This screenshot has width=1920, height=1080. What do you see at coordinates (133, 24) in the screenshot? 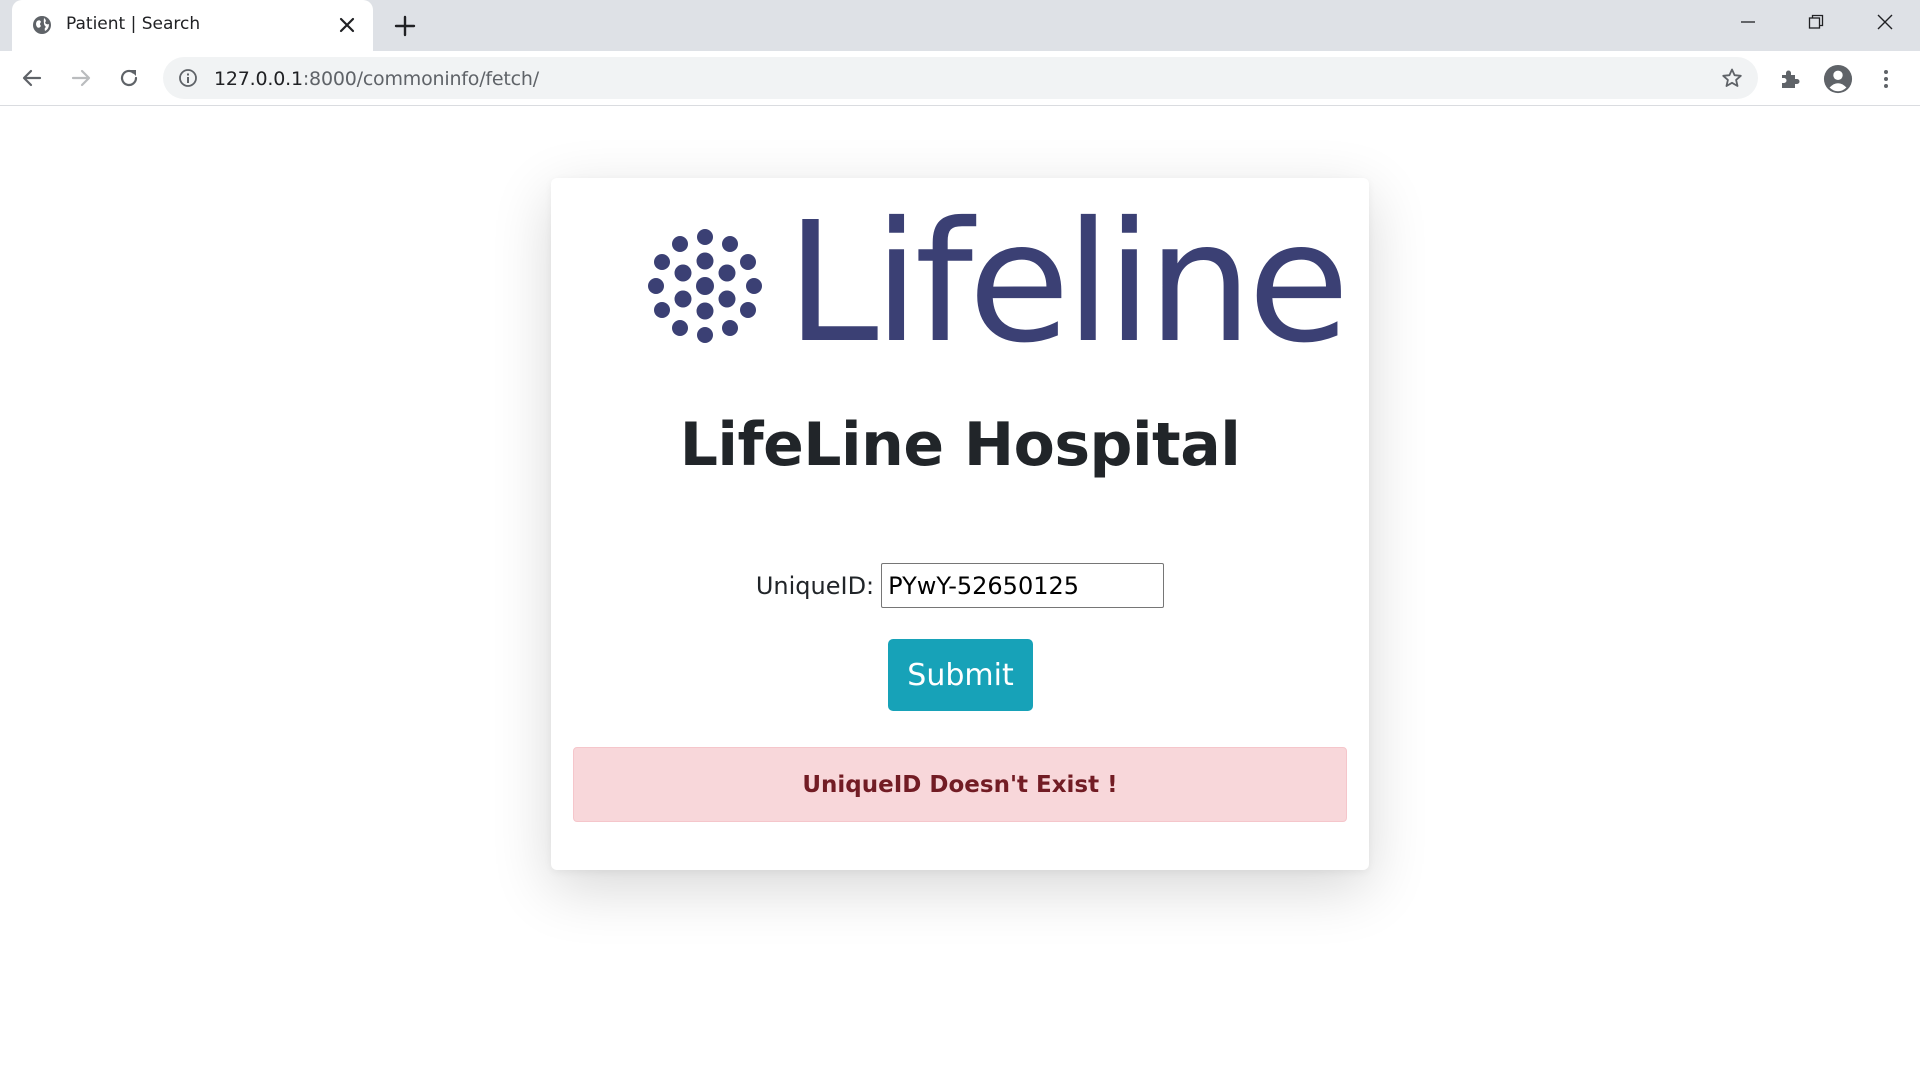
I see `tab-title: Patient | Search` at bounding box center [133, 24].